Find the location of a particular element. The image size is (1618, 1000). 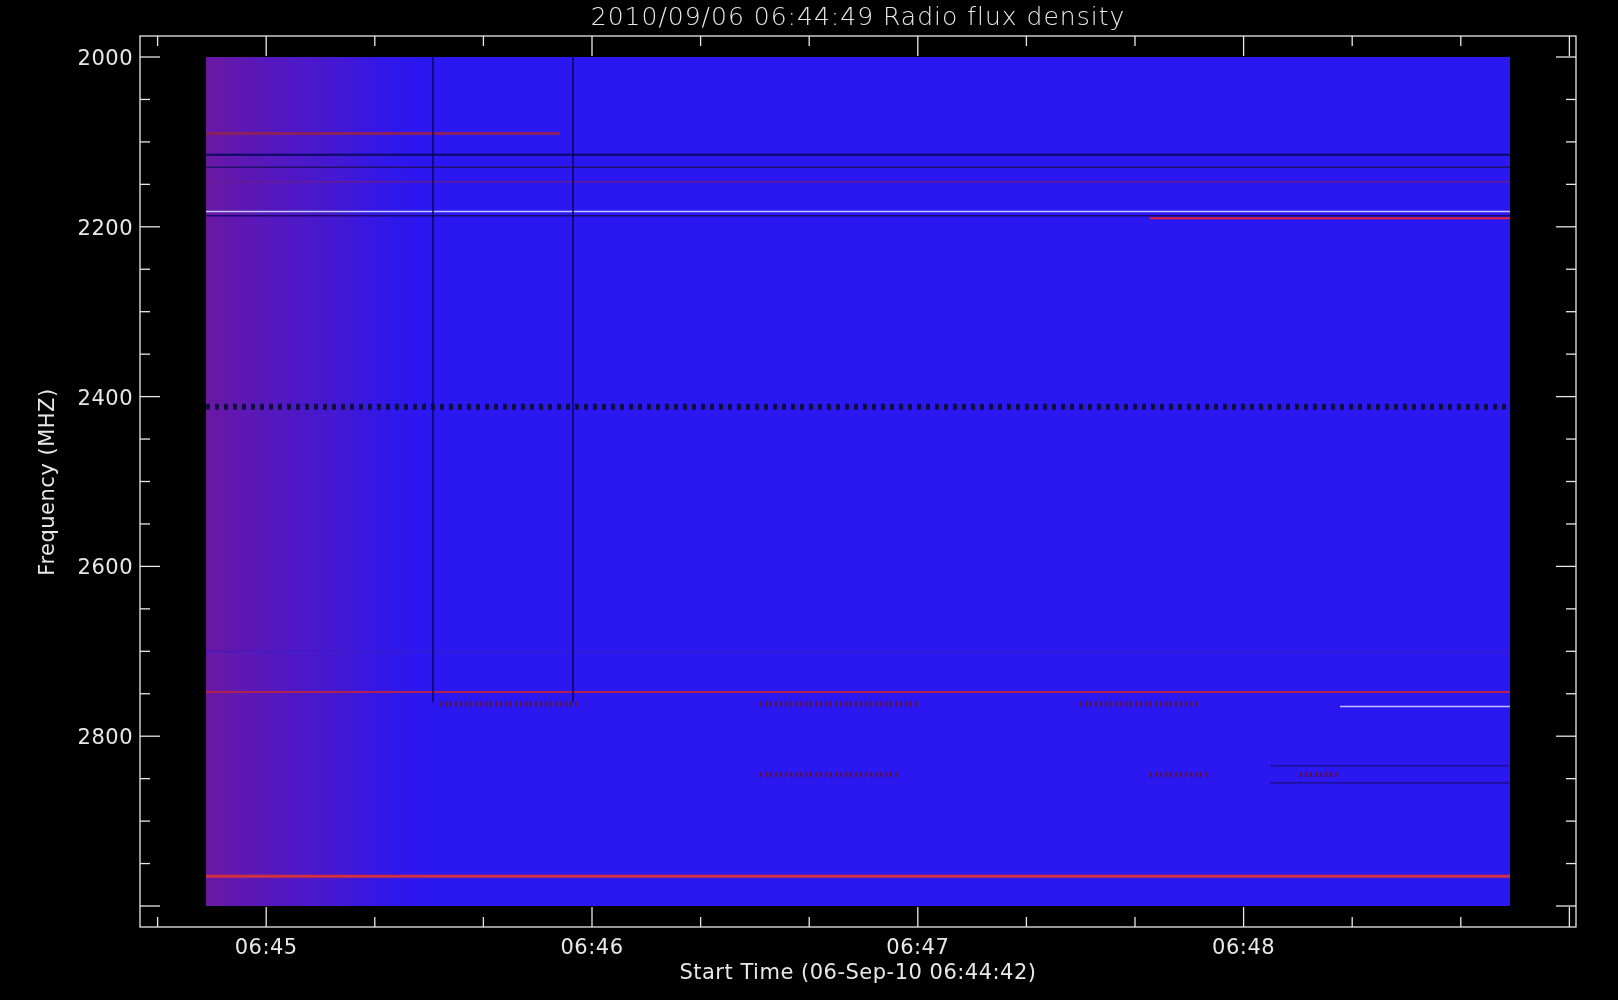

x-tick-label: 06:45 is located at coordinates (266, 947).